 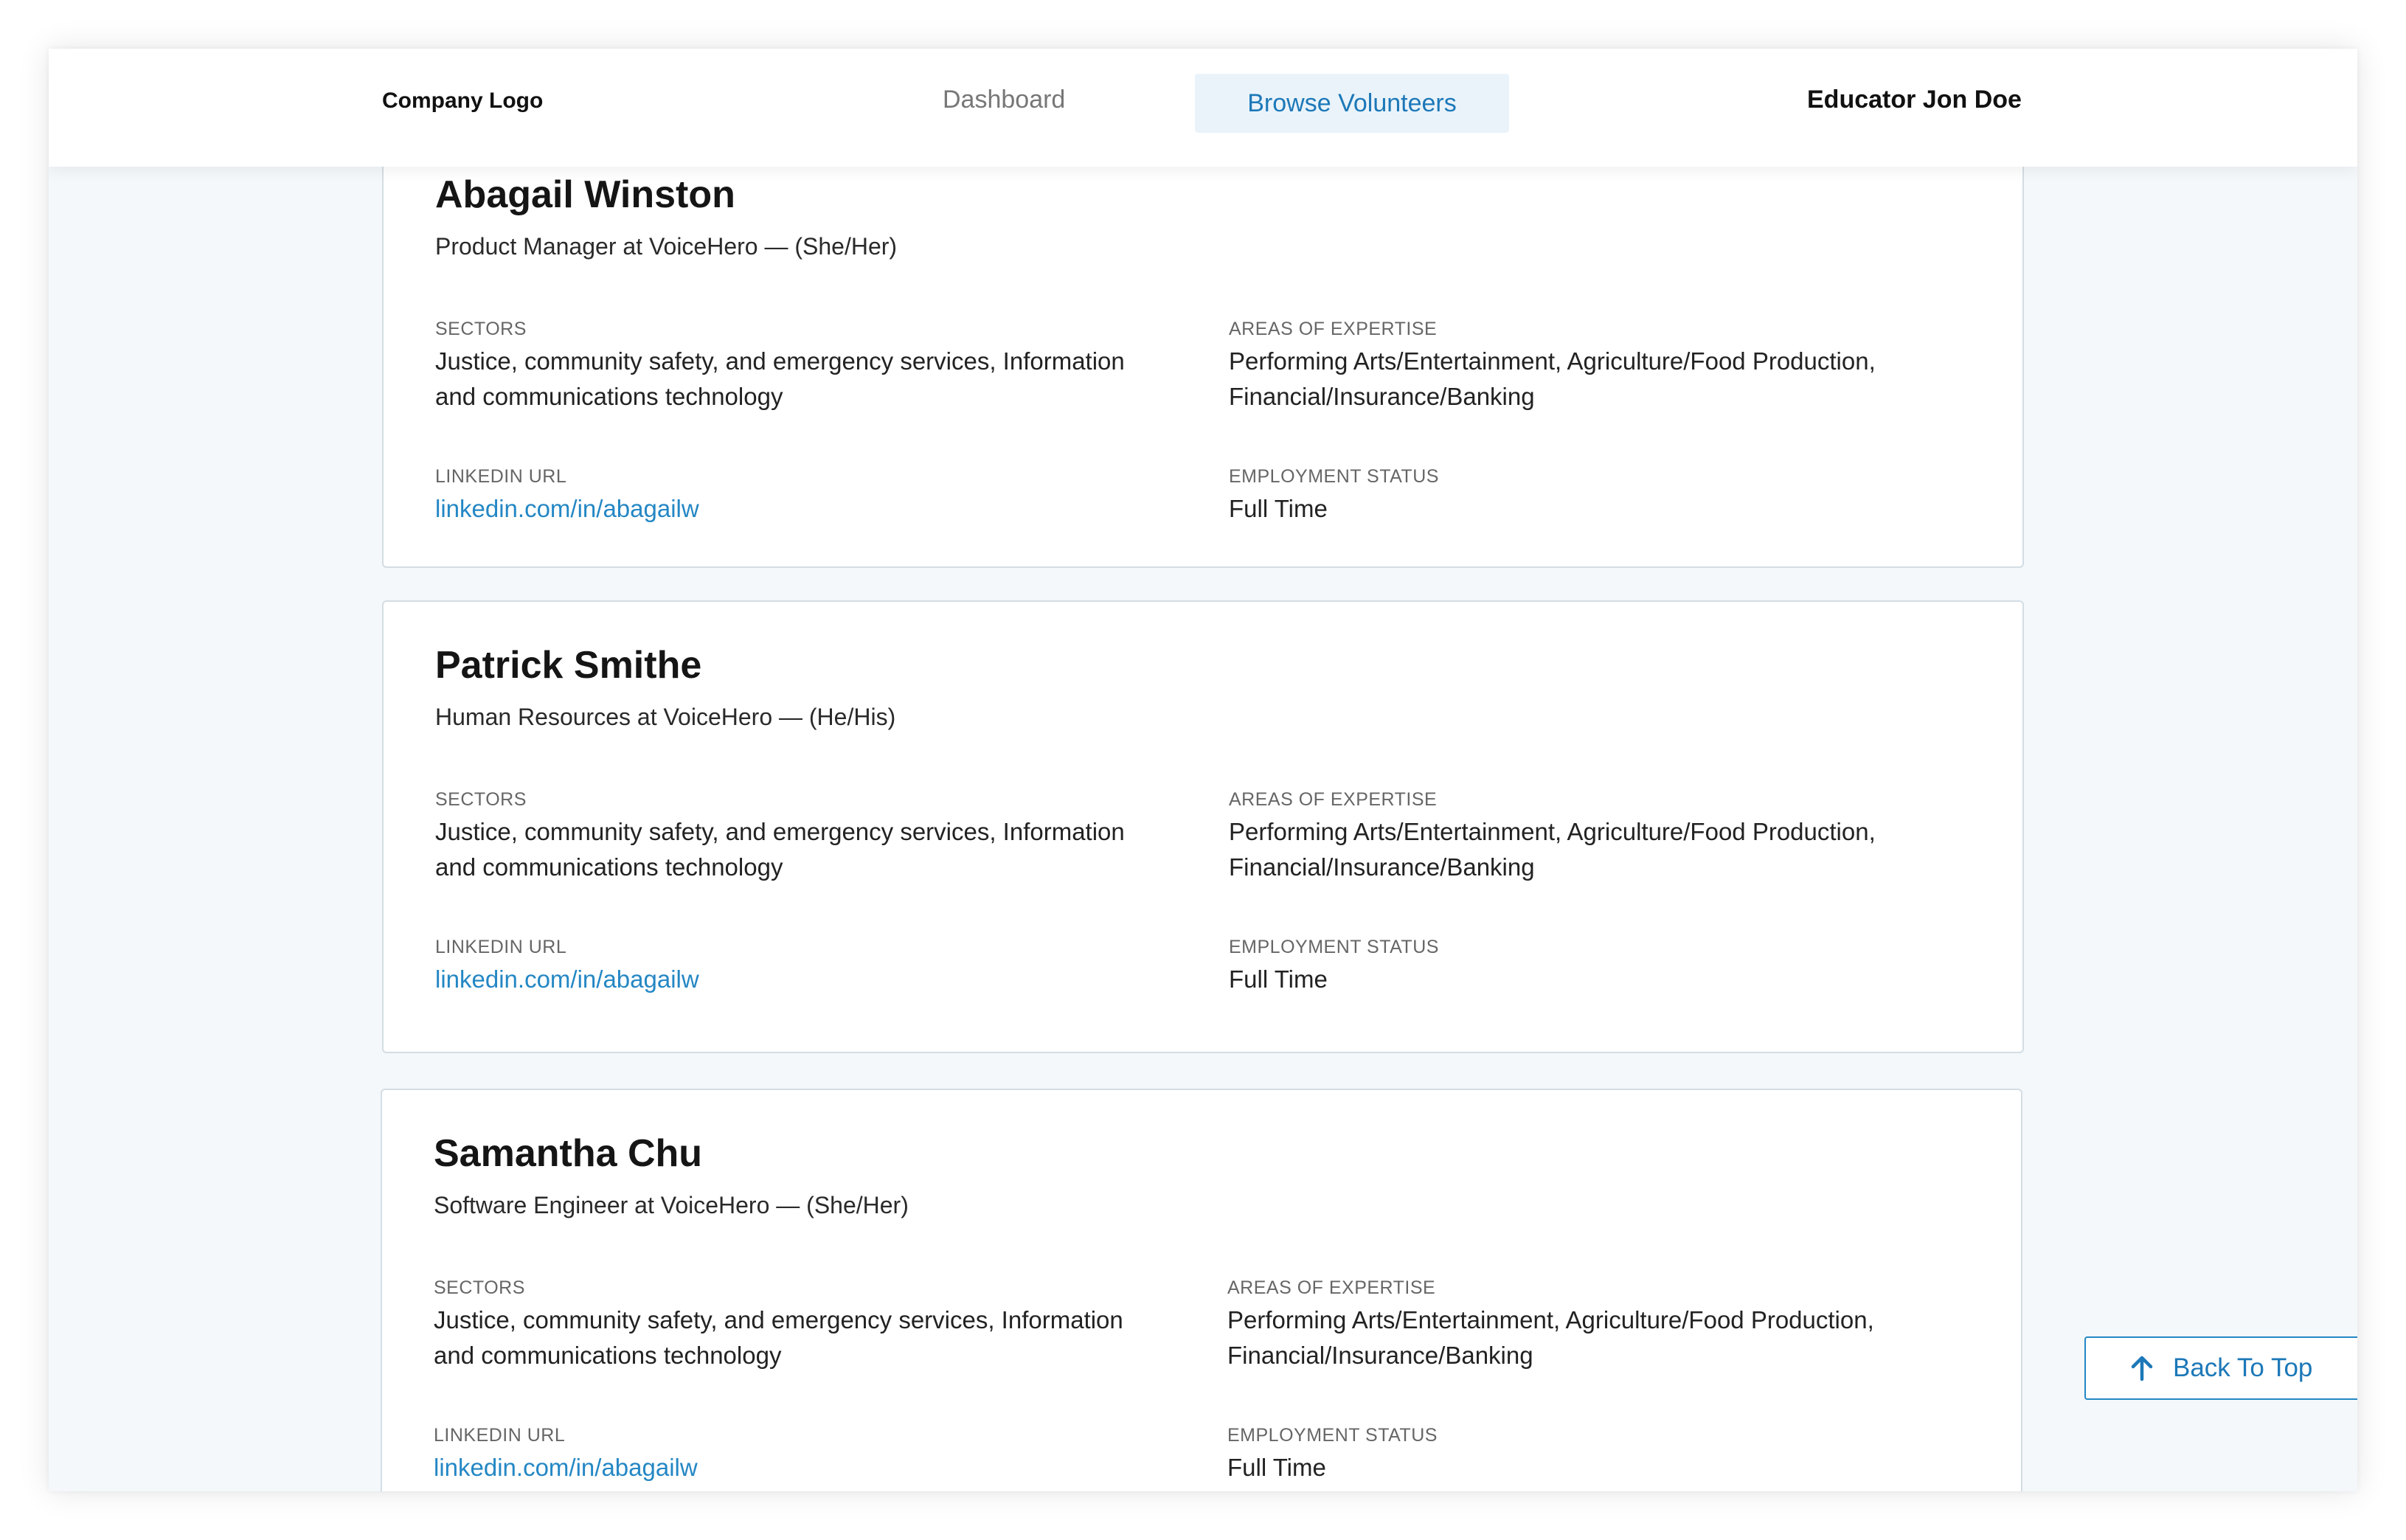 I want to click on company-logo: Company Logo, so click(x=462, y=101).